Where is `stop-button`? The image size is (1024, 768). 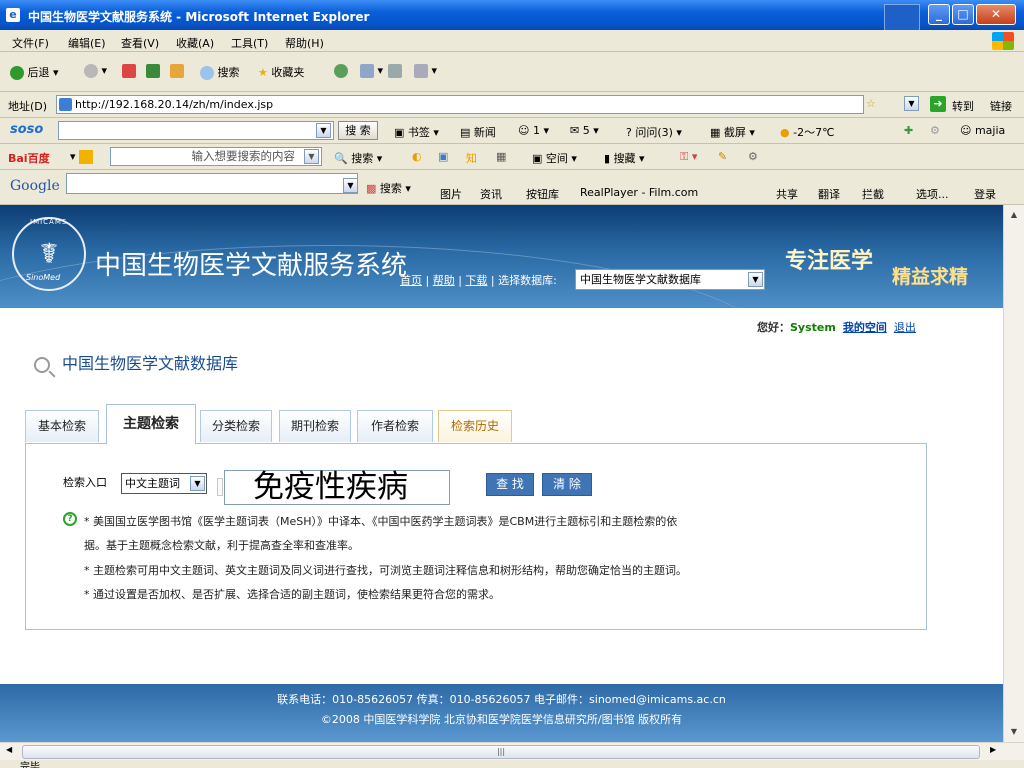 stop-button is located at coordinates (129, 71).